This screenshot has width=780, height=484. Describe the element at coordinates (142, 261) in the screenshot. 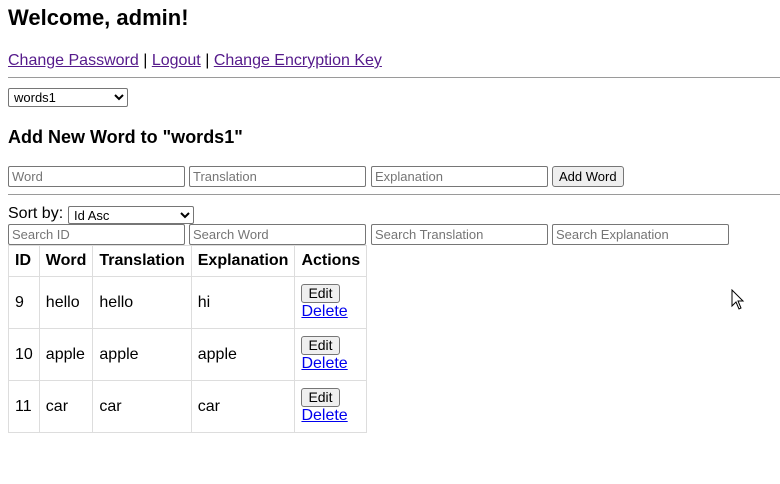

I see `column-header-translation: Translation` at that location.